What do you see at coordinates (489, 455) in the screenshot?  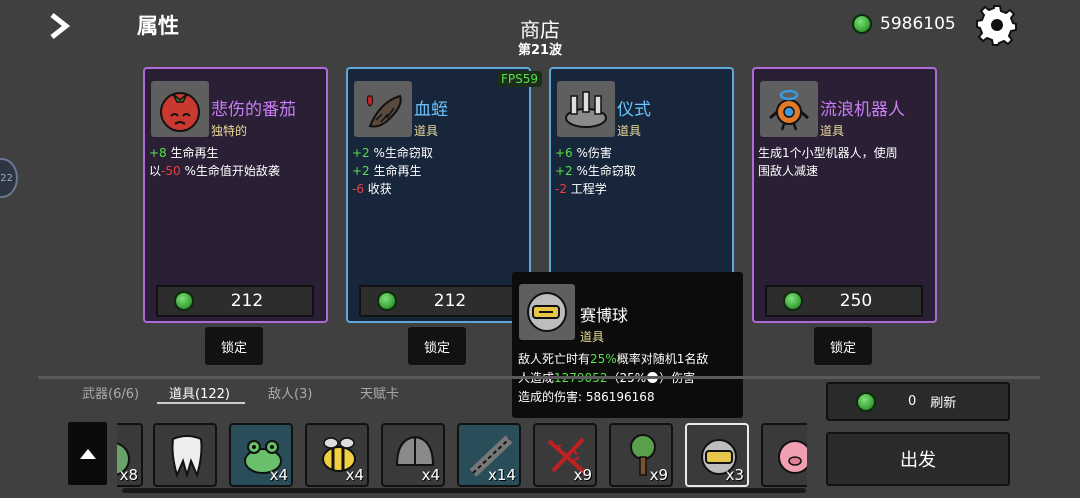 I see `inventory-slot: x14` at bounding box center [489, 455].